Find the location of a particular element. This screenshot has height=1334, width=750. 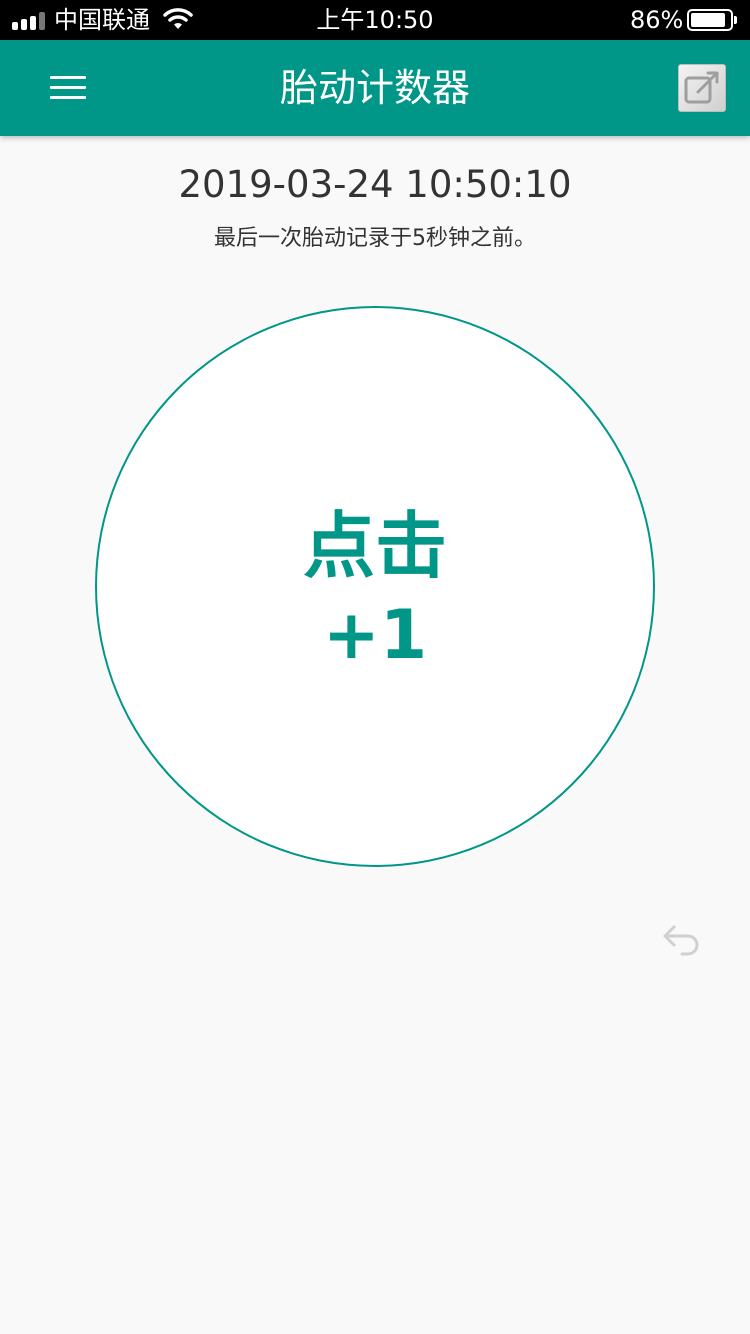

current-datetime: 2019-03-24 10:50:10 is located at coordinates (375, 184).